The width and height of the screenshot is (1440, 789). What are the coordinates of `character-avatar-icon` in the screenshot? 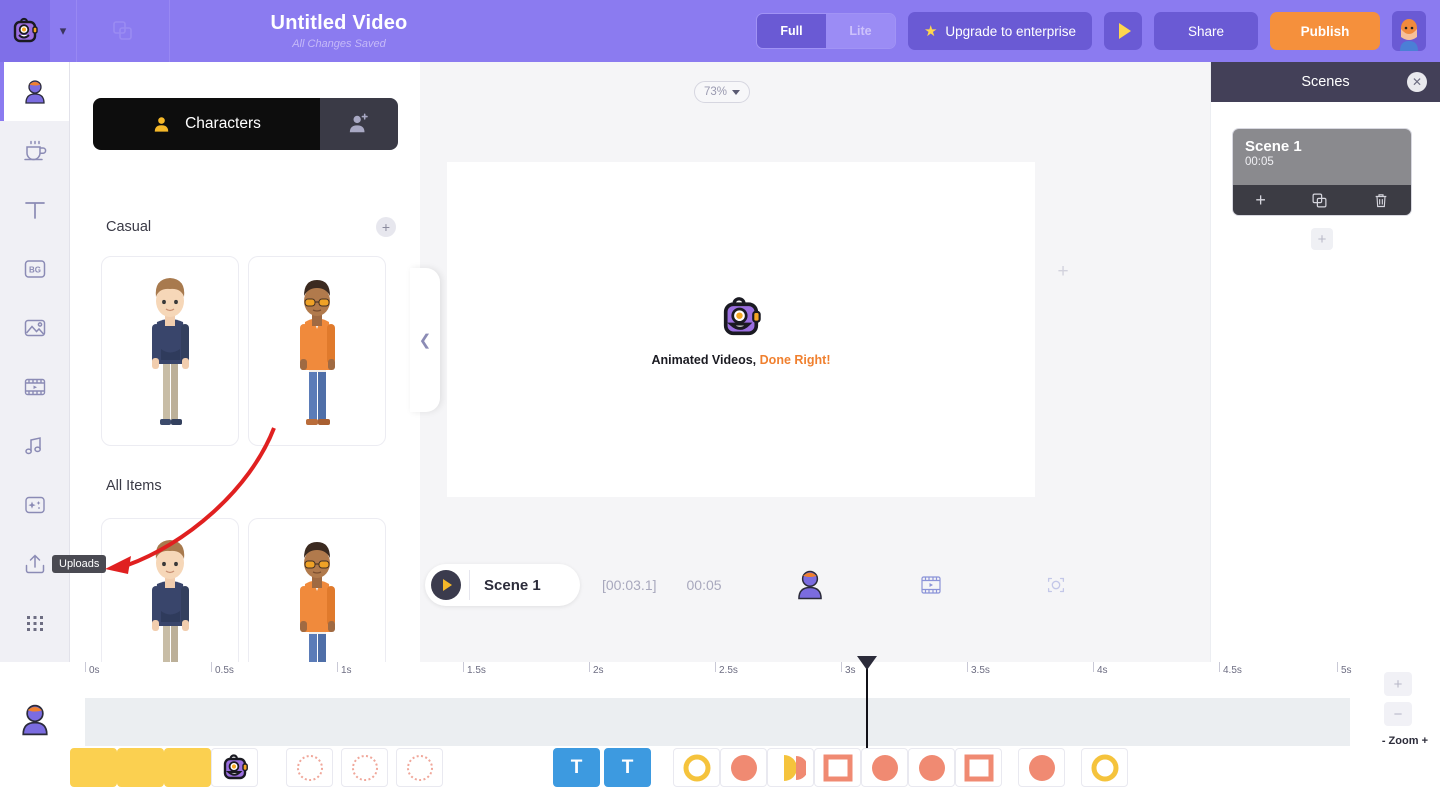 It's located at (35, 720).